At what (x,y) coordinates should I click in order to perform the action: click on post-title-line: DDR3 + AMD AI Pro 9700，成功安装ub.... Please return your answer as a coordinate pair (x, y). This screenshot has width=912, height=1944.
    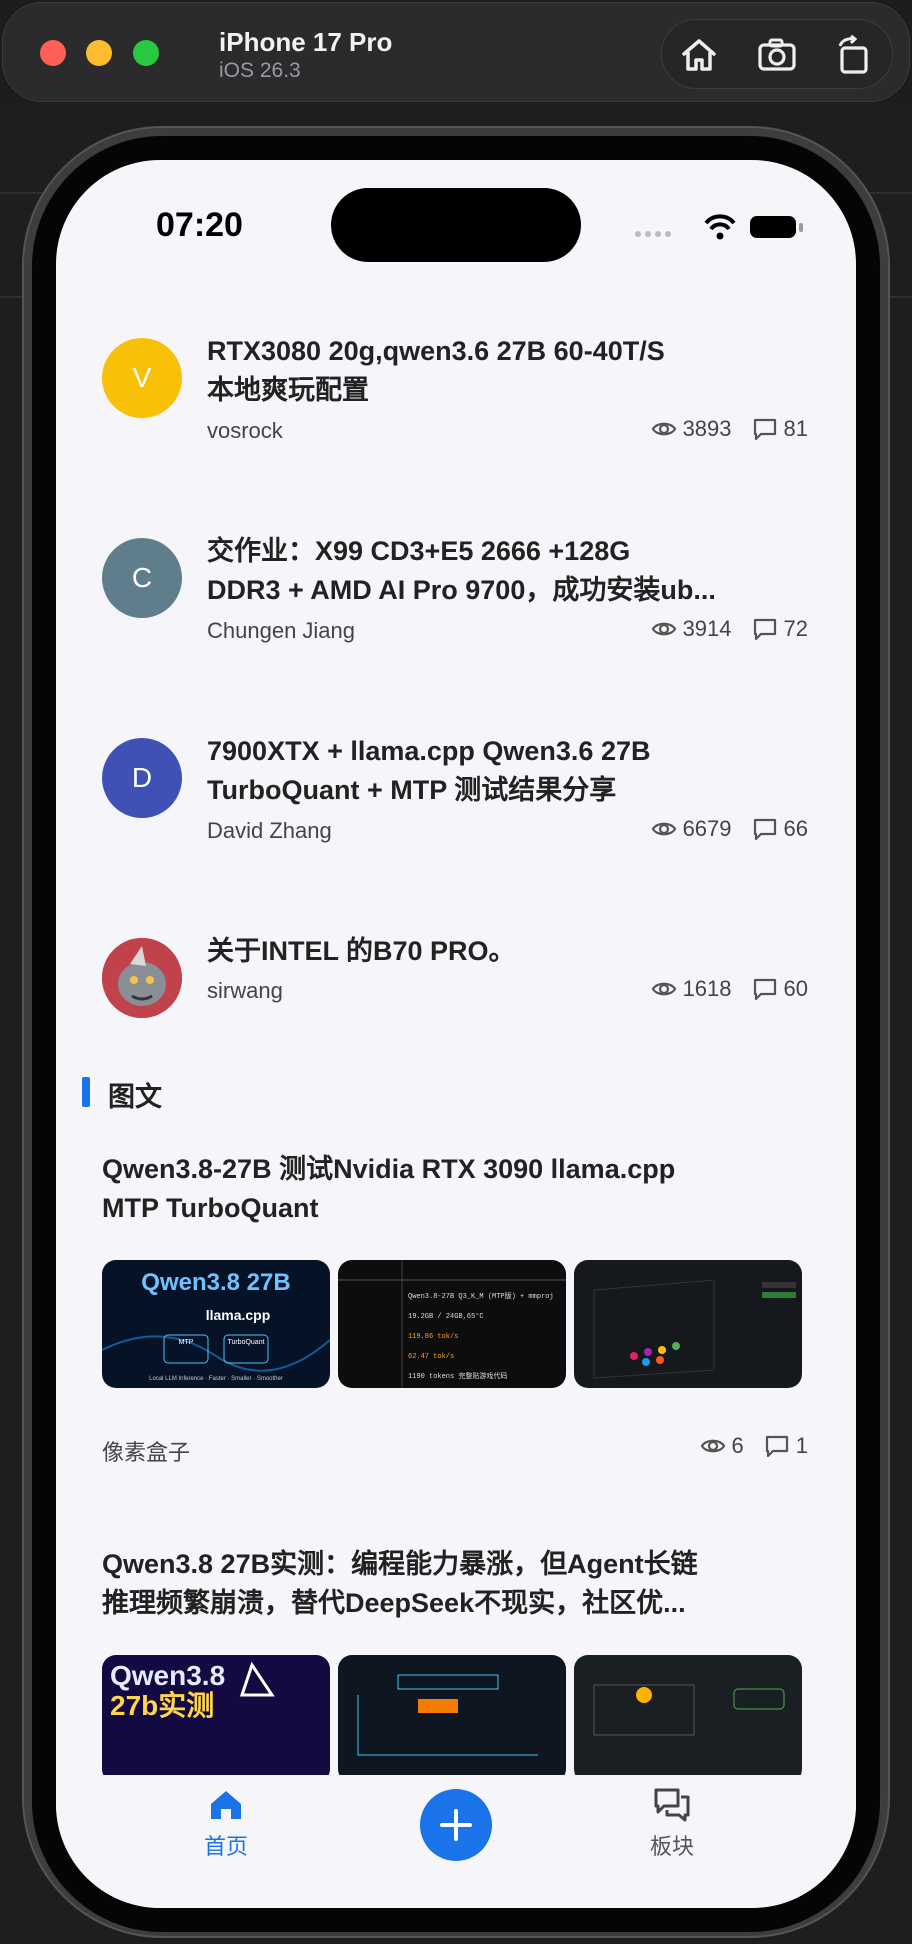
    Looking at the image, I should click on (461, 590).